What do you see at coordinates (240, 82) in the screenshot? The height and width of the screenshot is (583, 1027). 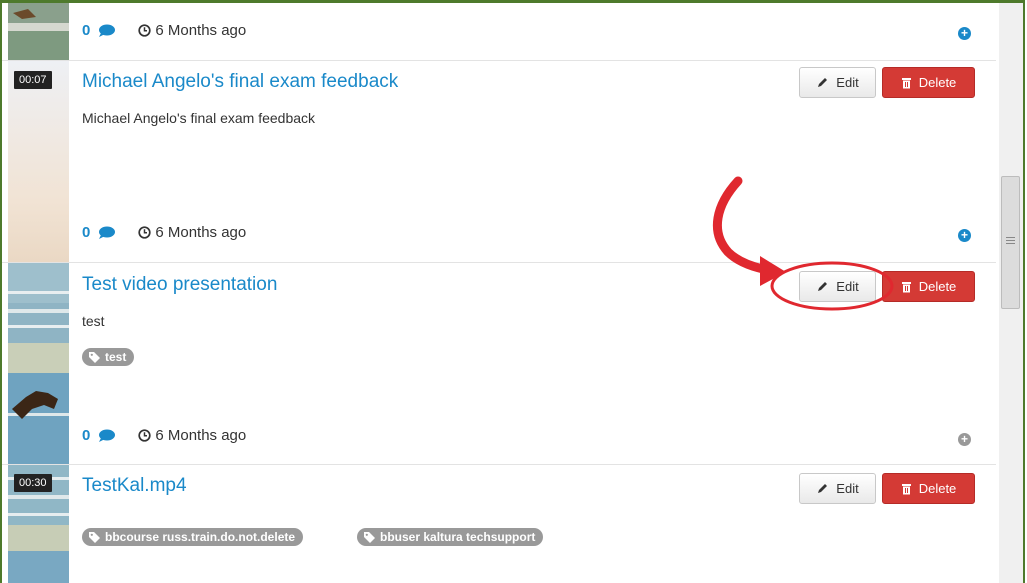 I see `item-title: Michael Angelo's final exam feedback` at bounding box center [240, 82].